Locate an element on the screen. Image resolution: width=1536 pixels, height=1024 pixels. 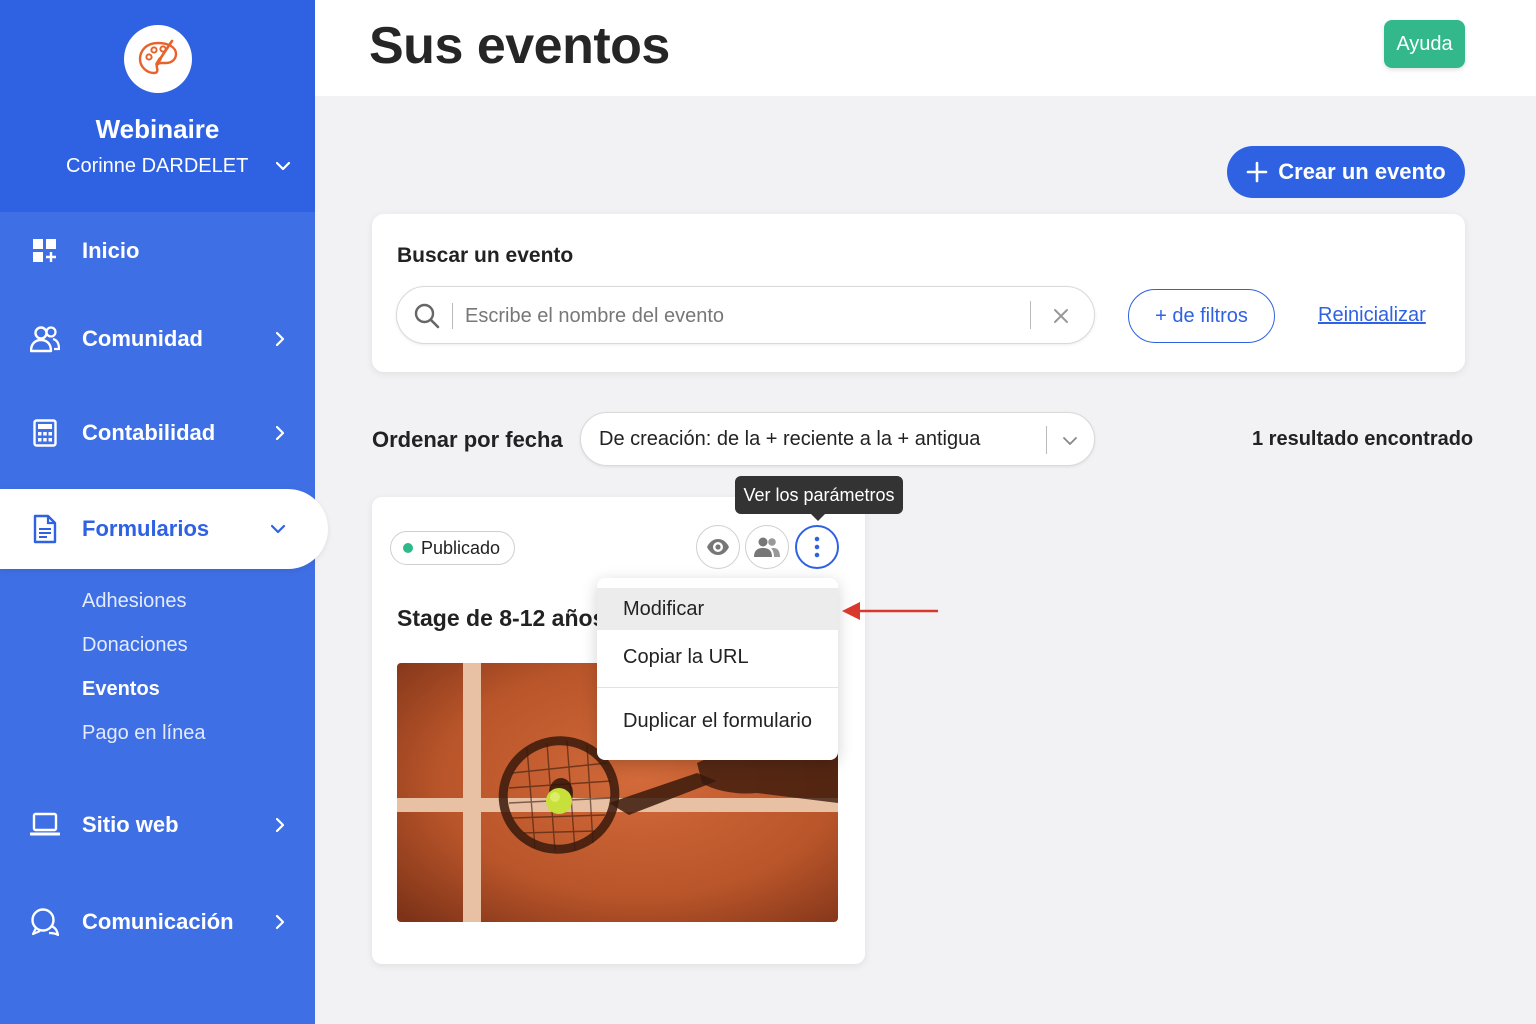
menu-divider is located at coordinates (717, 687).